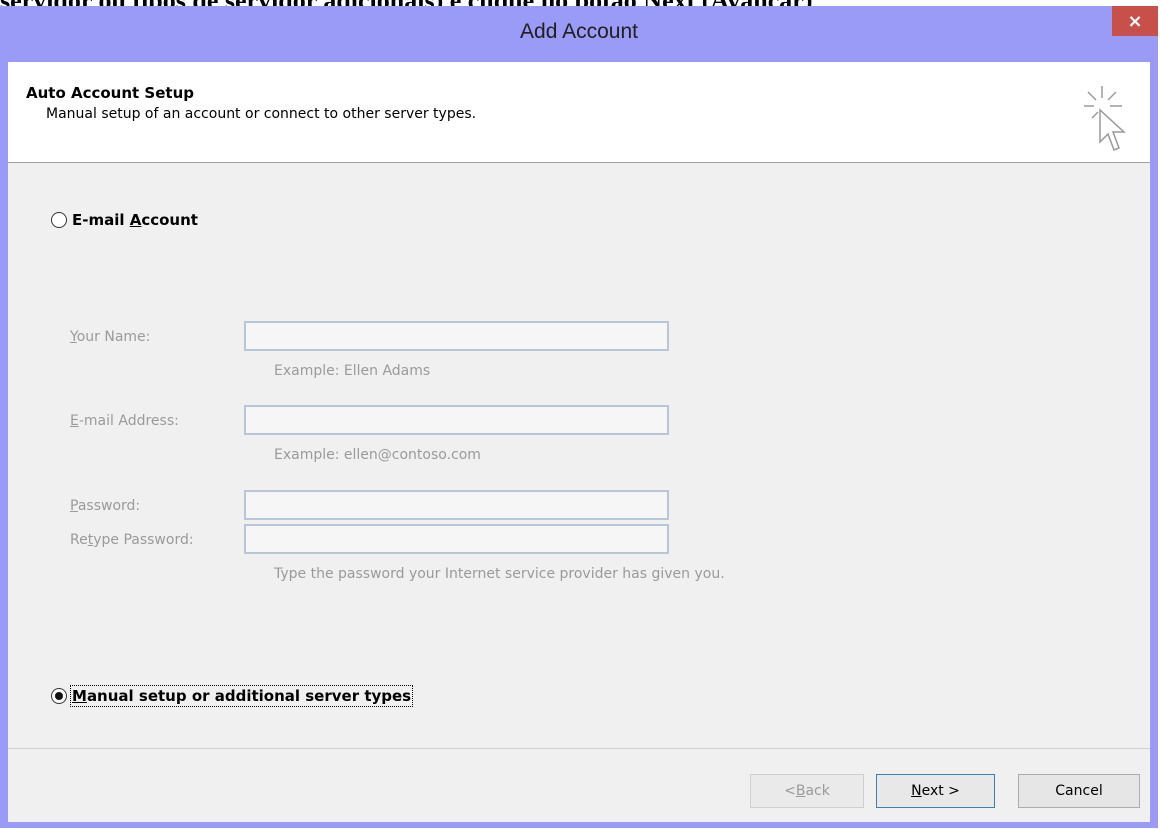  Describe the element at coordinates (73, 337) in the screenshot. I see `your-name-accel: Y` at that location.